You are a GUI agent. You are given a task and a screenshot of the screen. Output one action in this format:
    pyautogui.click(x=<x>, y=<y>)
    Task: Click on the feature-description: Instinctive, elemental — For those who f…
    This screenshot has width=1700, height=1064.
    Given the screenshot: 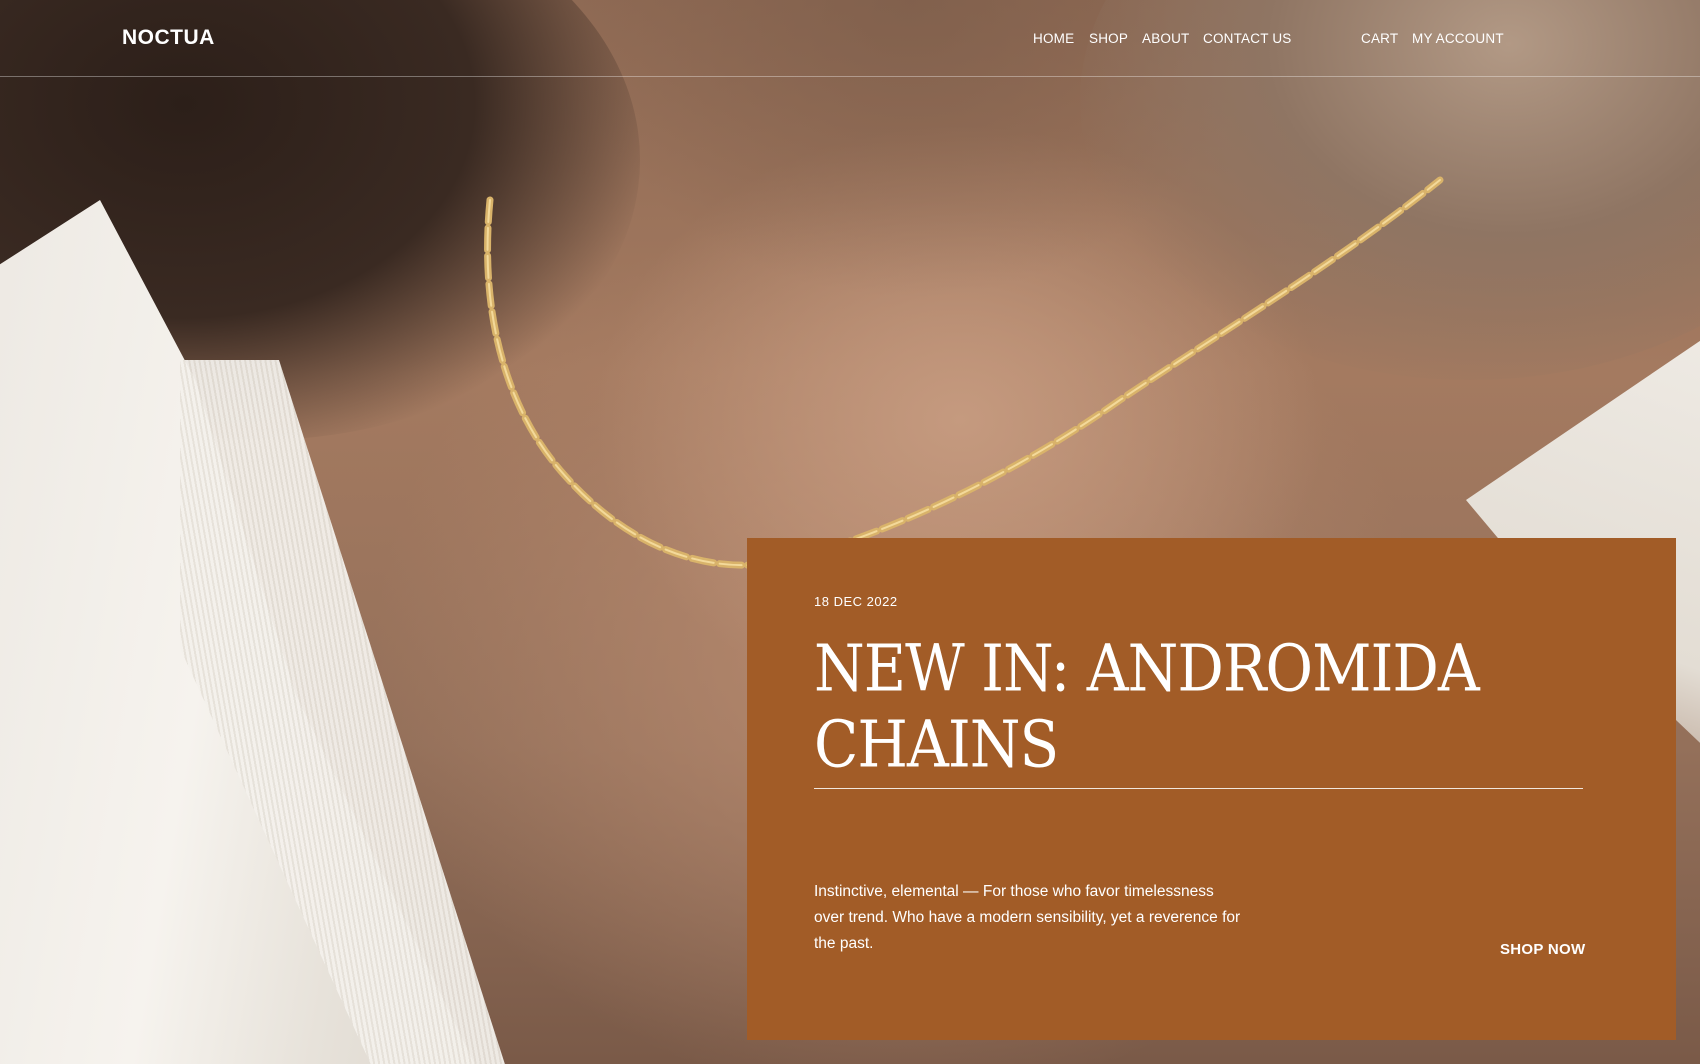 What is the action you would take?
    pyautogui.click(x=1027, y=917)
    